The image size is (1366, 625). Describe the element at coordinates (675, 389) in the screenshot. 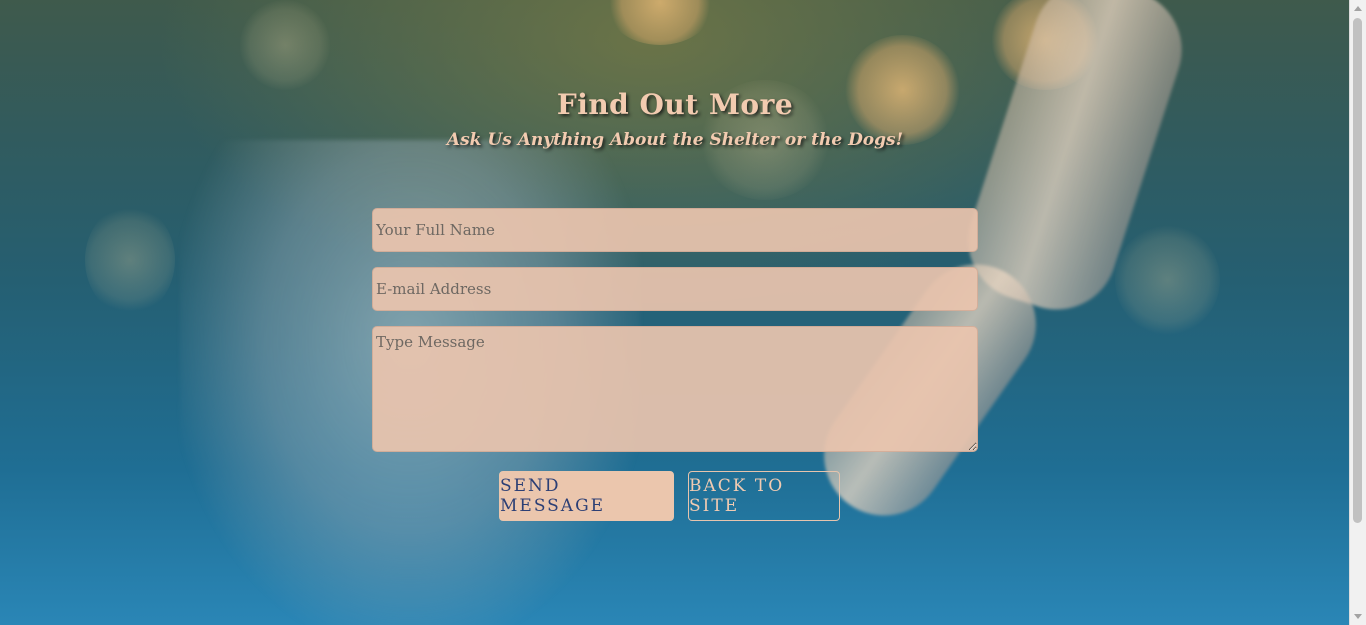

I see `message-textarea` at that location.